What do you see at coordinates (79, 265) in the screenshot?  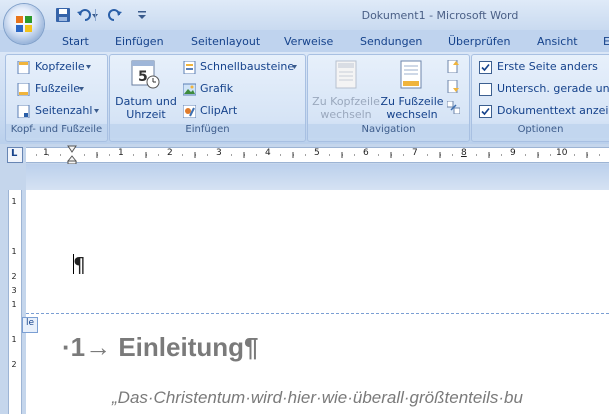 I see `header-paragraph-mark: ¶` at bounding box center [79, 265].